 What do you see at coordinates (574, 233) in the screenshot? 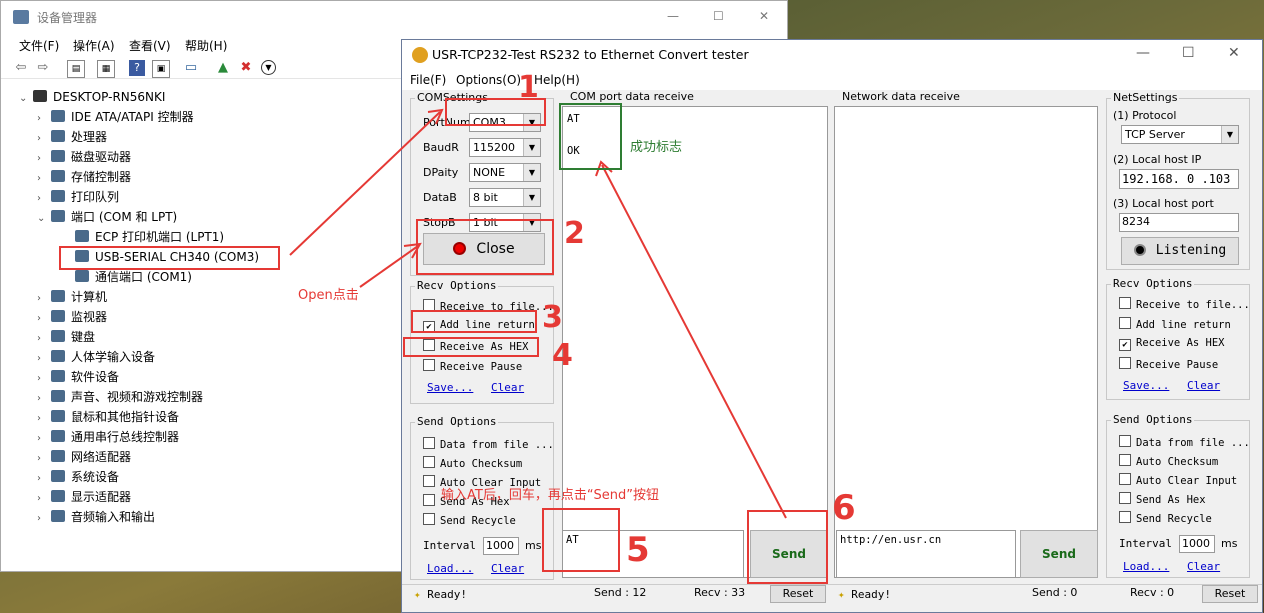
I see `step-number-2: 2` at bounding box center [574, 233].